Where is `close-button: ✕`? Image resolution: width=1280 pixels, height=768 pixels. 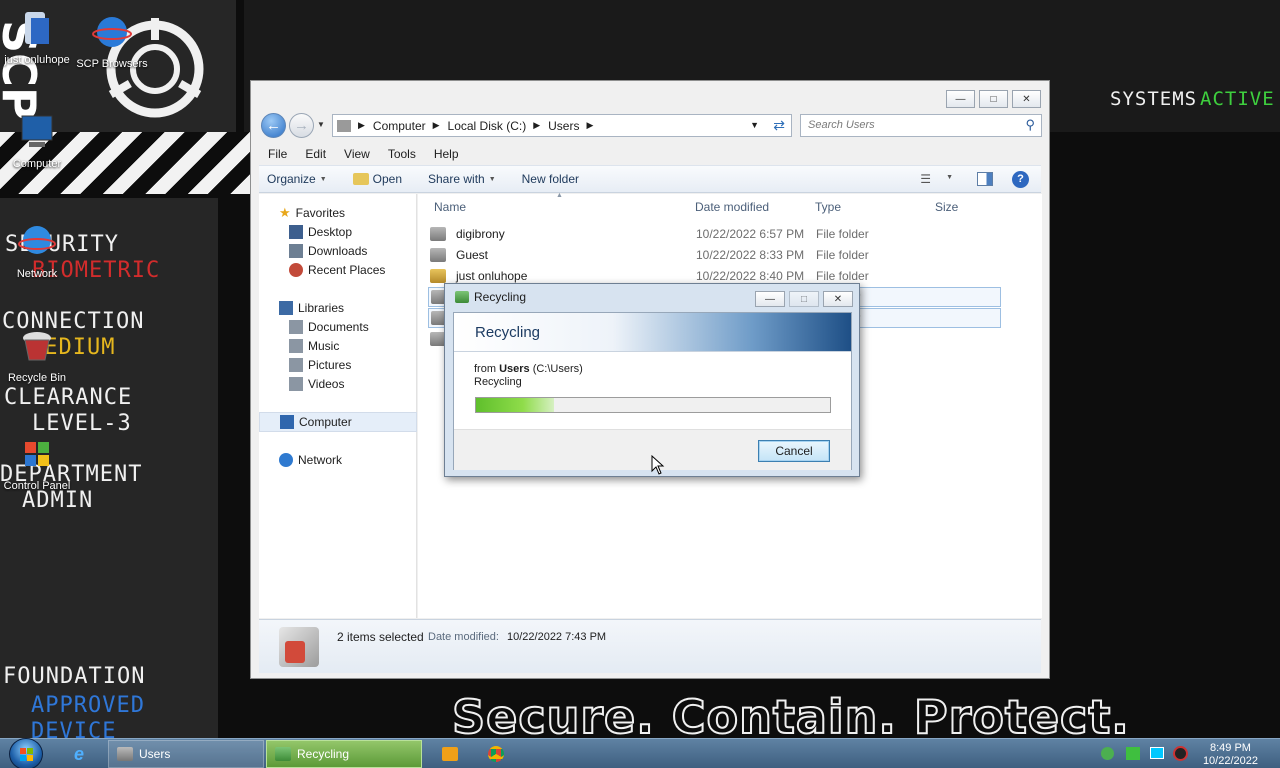
close-button: ✕ is located at coordinates (1026, 99).